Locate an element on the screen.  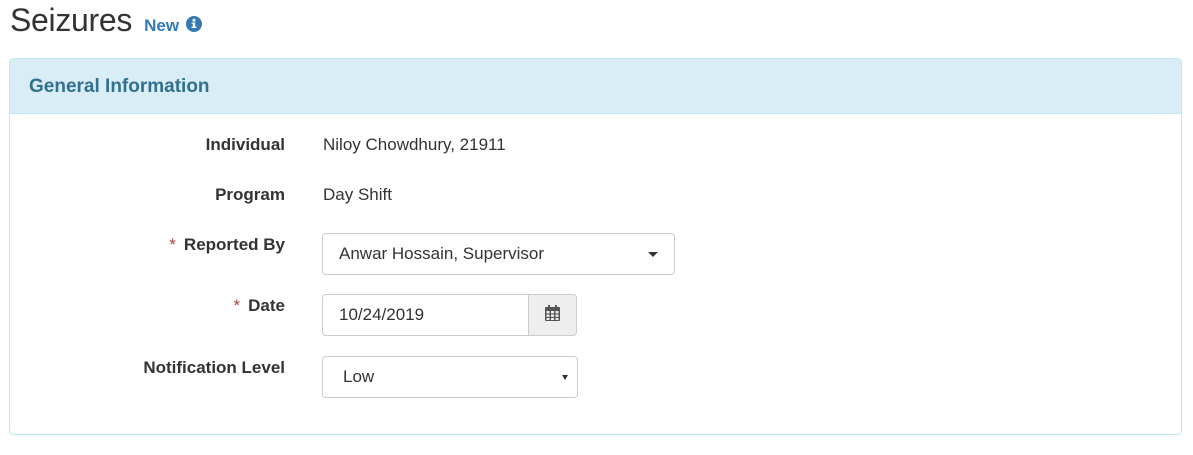
individual-label: Individual is located at coordinates (245, 144).